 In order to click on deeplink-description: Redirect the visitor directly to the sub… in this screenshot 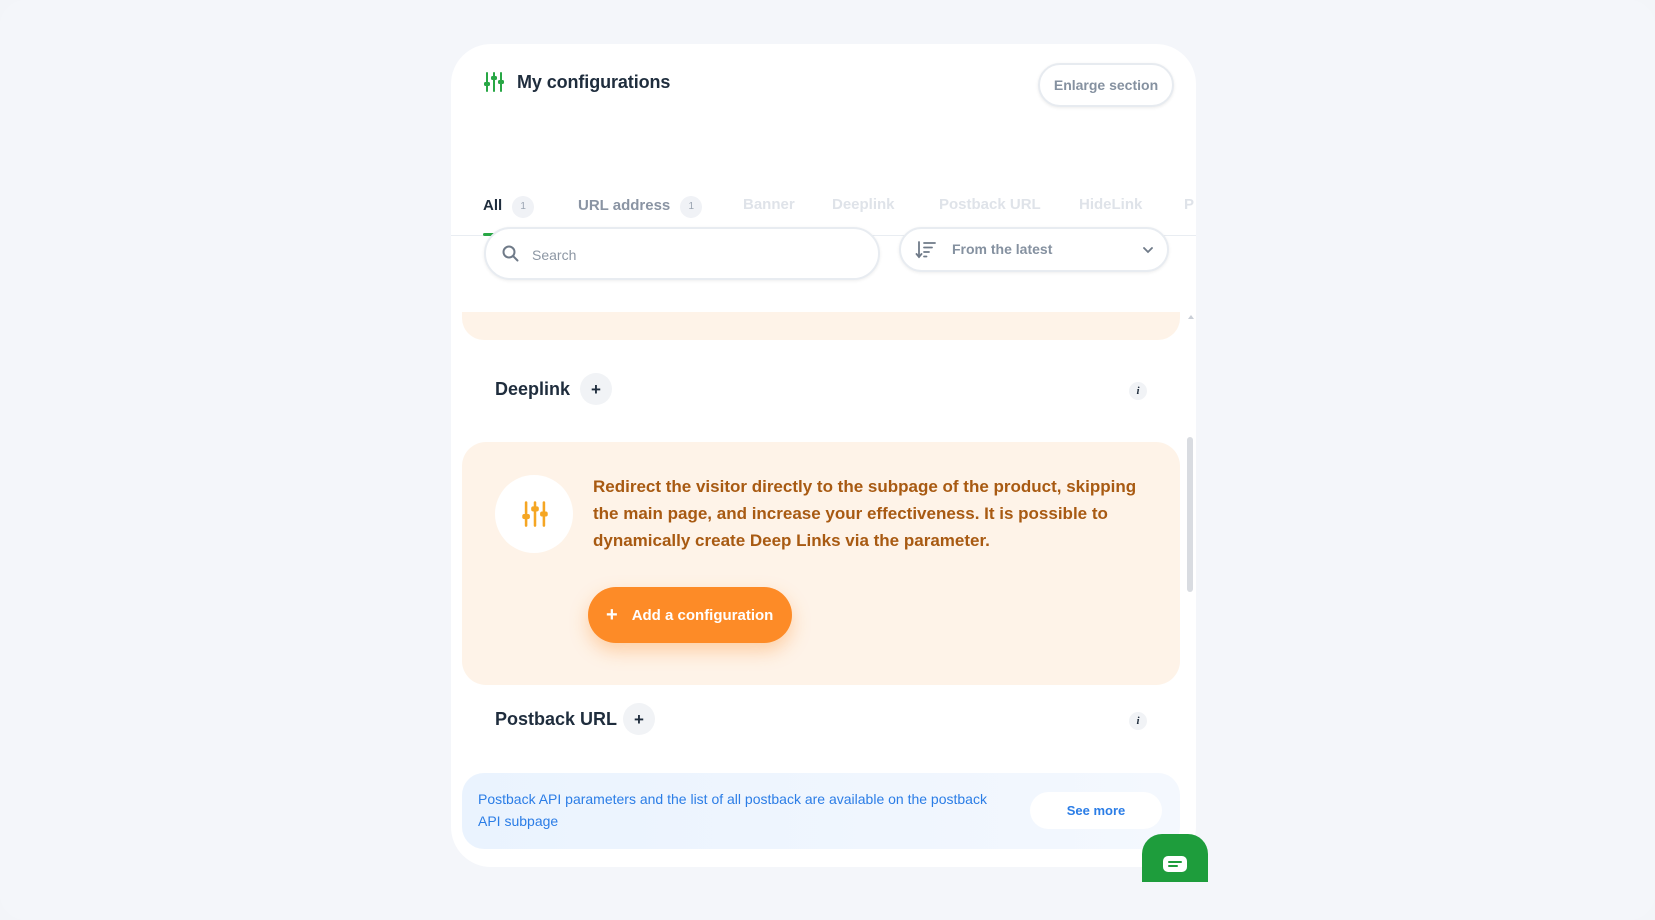, I will do `click(865, 513)`.